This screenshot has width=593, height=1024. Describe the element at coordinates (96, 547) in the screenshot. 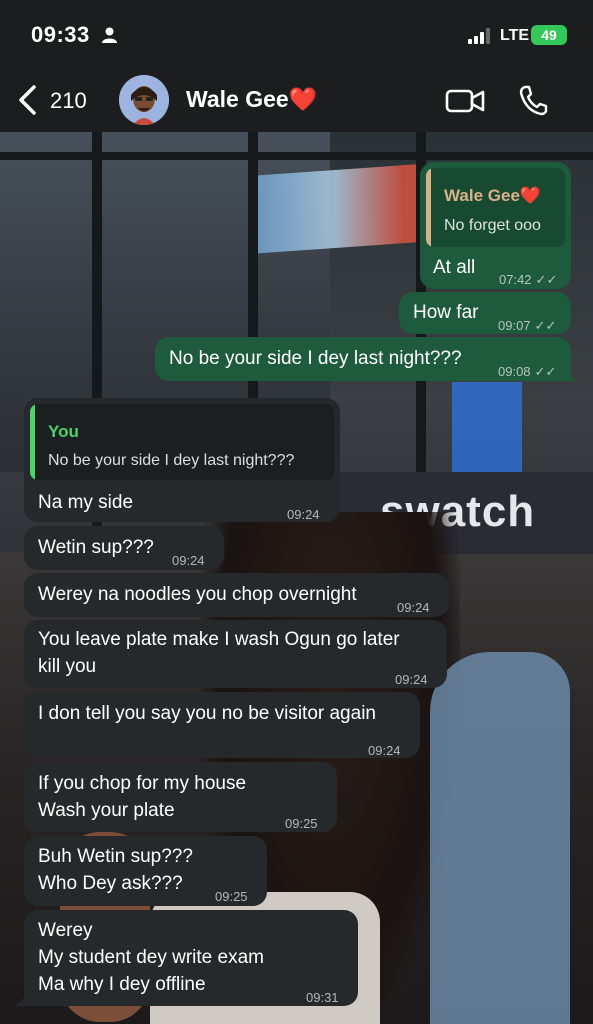

I see `message-text: Wetin sup???` at that location.